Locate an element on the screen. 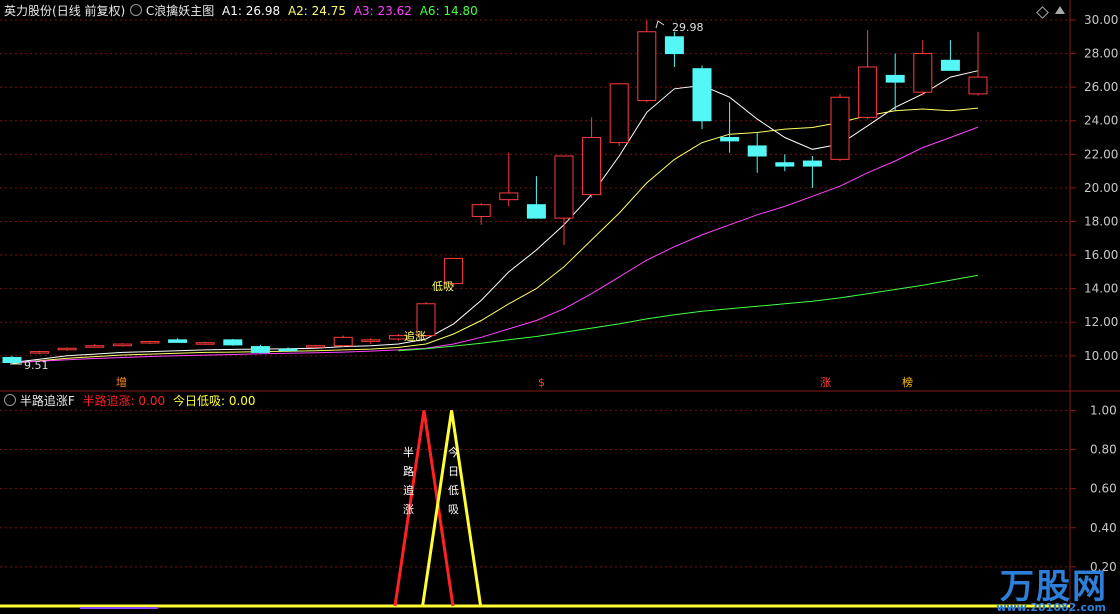  price-tick-label: 24.00 is located at coordinates (1101, 121).